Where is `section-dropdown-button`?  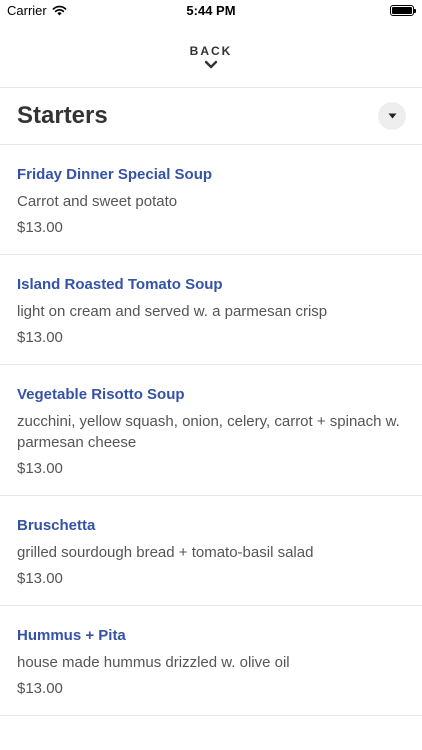 section-dropdown-button is located at coordinates (392, 116).